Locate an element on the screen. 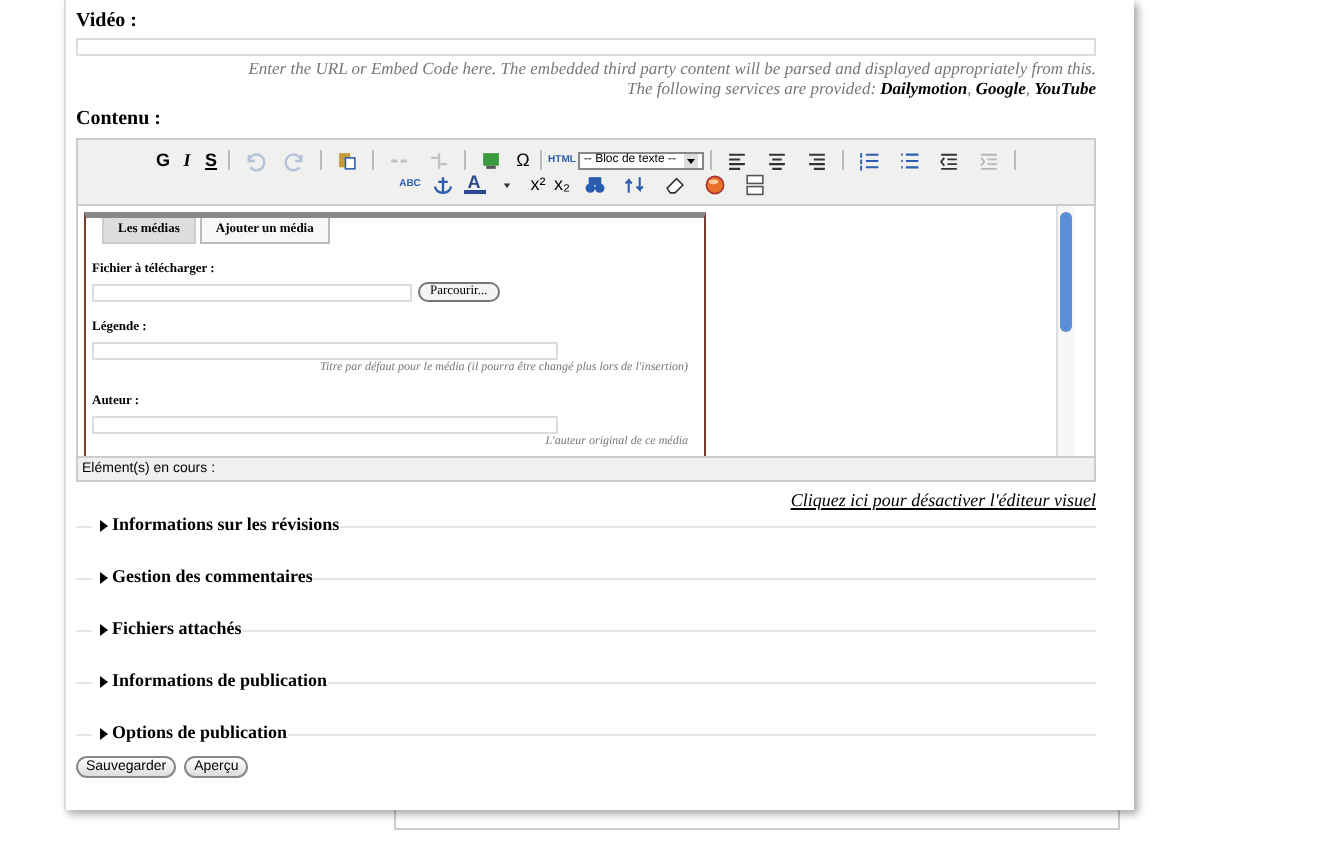 The height and width of the screenshot is (862, 1322). toolbar-button: I is located at coordinates (187, 160).